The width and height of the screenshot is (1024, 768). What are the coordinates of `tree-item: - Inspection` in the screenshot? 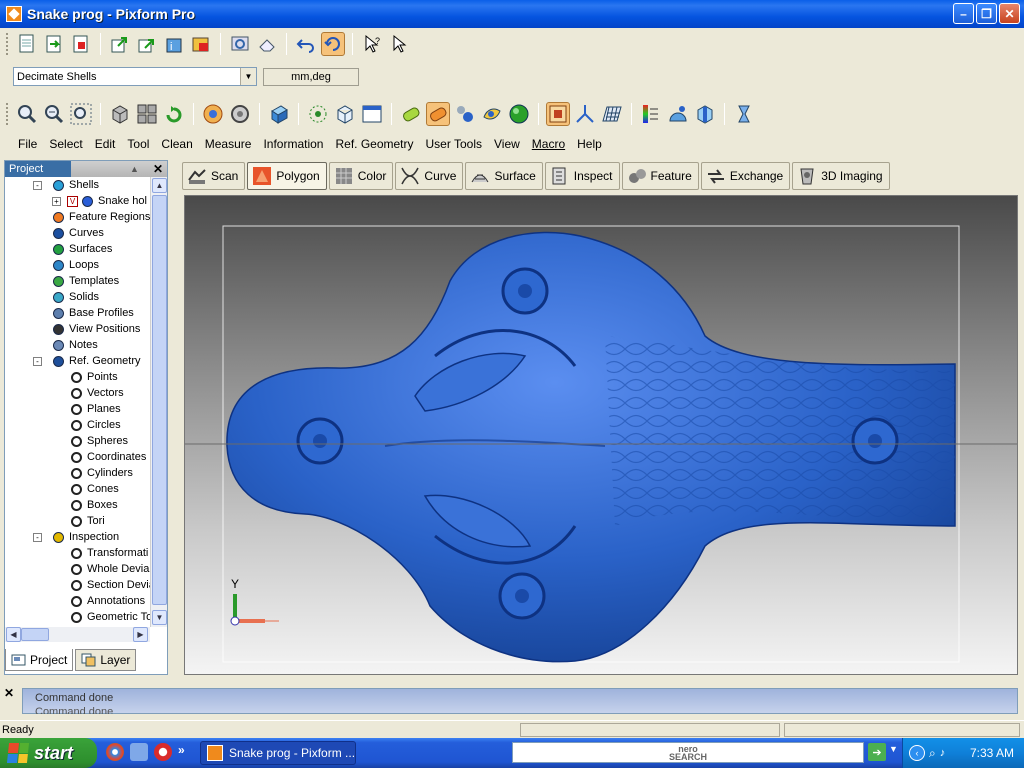 It's located at (77, 537).